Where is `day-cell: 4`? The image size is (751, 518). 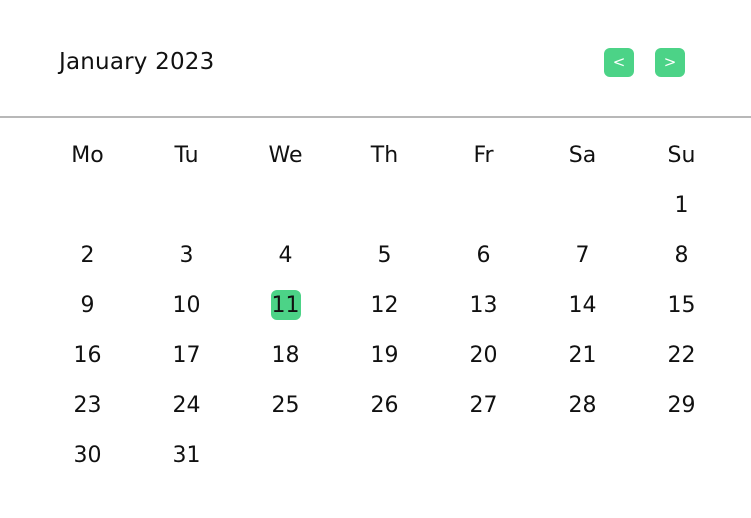
day-cell: 4 is located at coordinates (285, 255).